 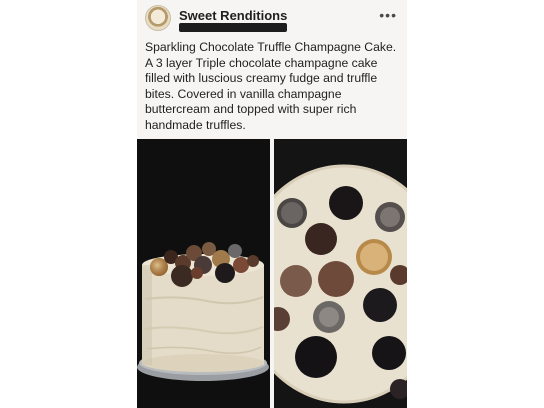 I want to click on page-avatar, so click(x=158, y=18).